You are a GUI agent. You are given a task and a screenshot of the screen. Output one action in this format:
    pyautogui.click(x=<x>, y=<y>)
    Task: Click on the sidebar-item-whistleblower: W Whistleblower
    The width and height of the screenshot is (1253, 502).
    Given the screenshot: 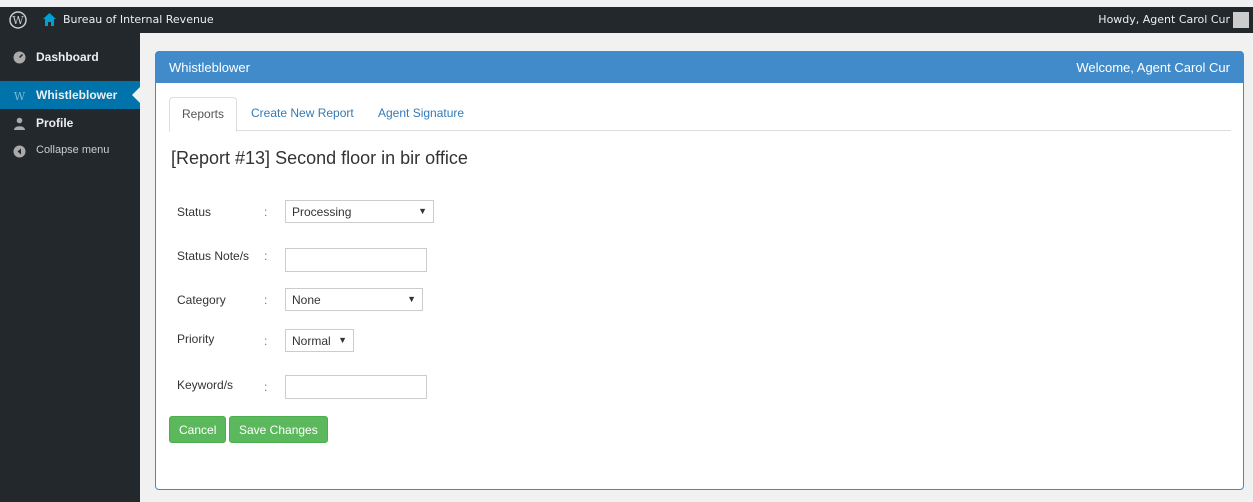 What is the action you would take?
    pyautogui.click(x=70, y=95)
    